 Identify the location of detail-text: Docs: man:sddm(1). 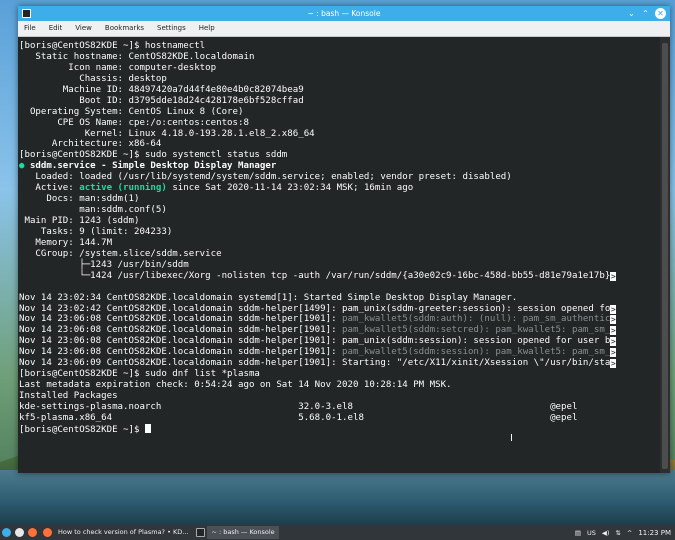
(79, 199).